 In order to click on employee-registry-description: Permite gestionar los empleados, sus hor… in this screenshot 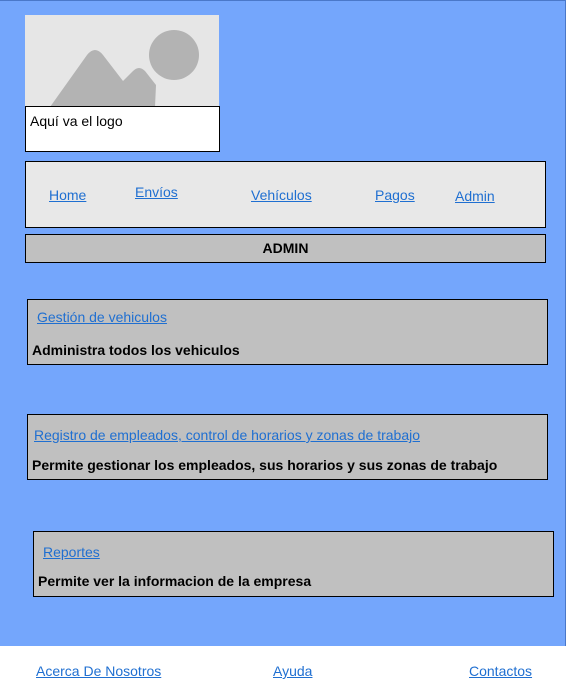, I will do `click(265, 465)`.